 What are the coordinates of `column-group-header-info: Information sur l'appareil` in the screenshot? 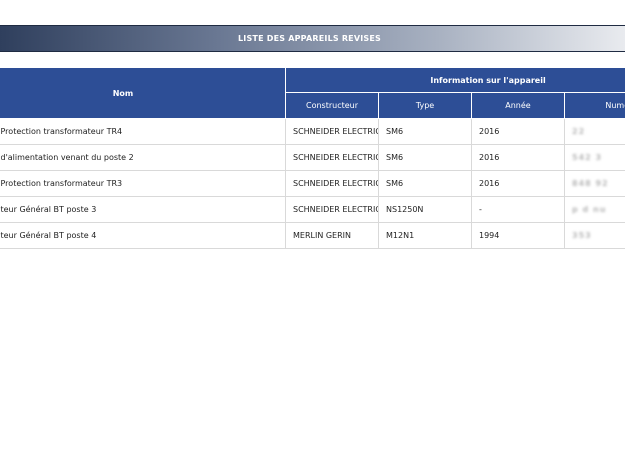 It's located at (454, 80).